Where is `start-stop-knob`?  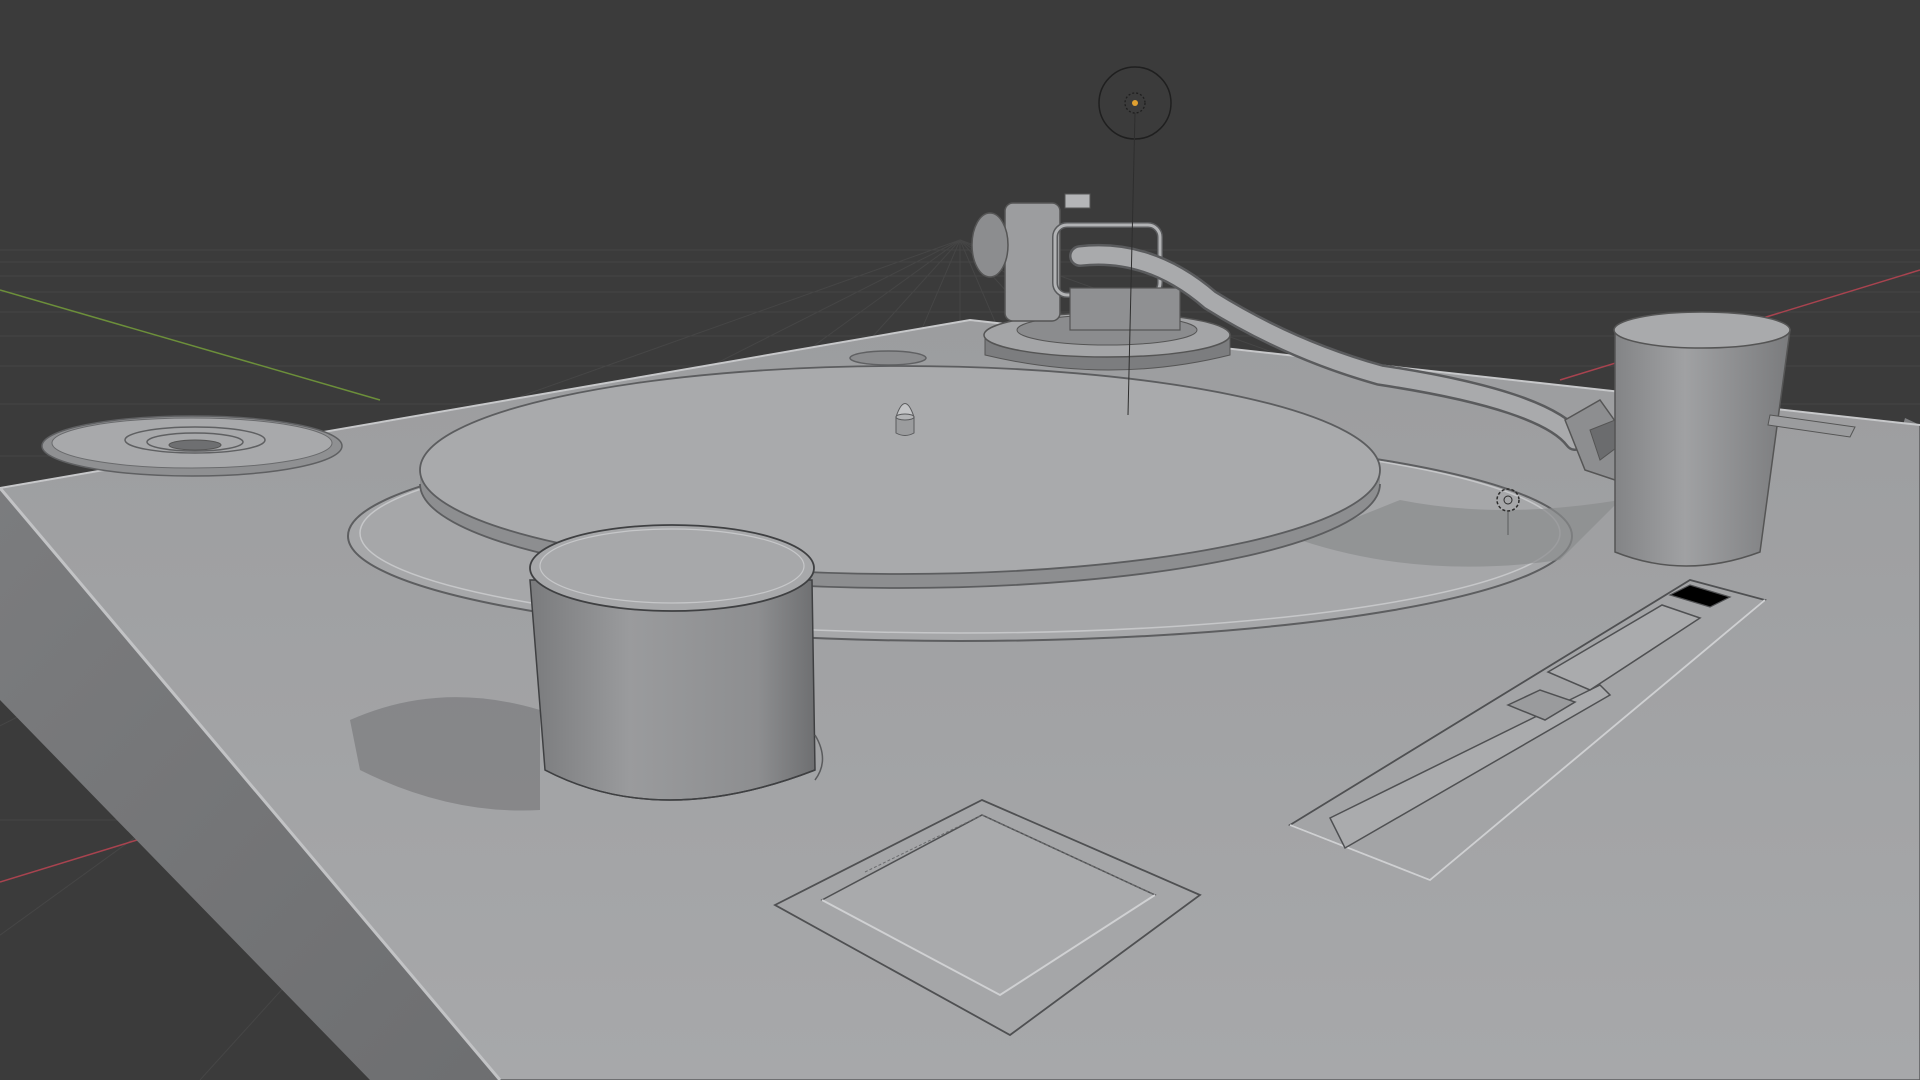
start-stop-knob is located at coordinates (676, 662).